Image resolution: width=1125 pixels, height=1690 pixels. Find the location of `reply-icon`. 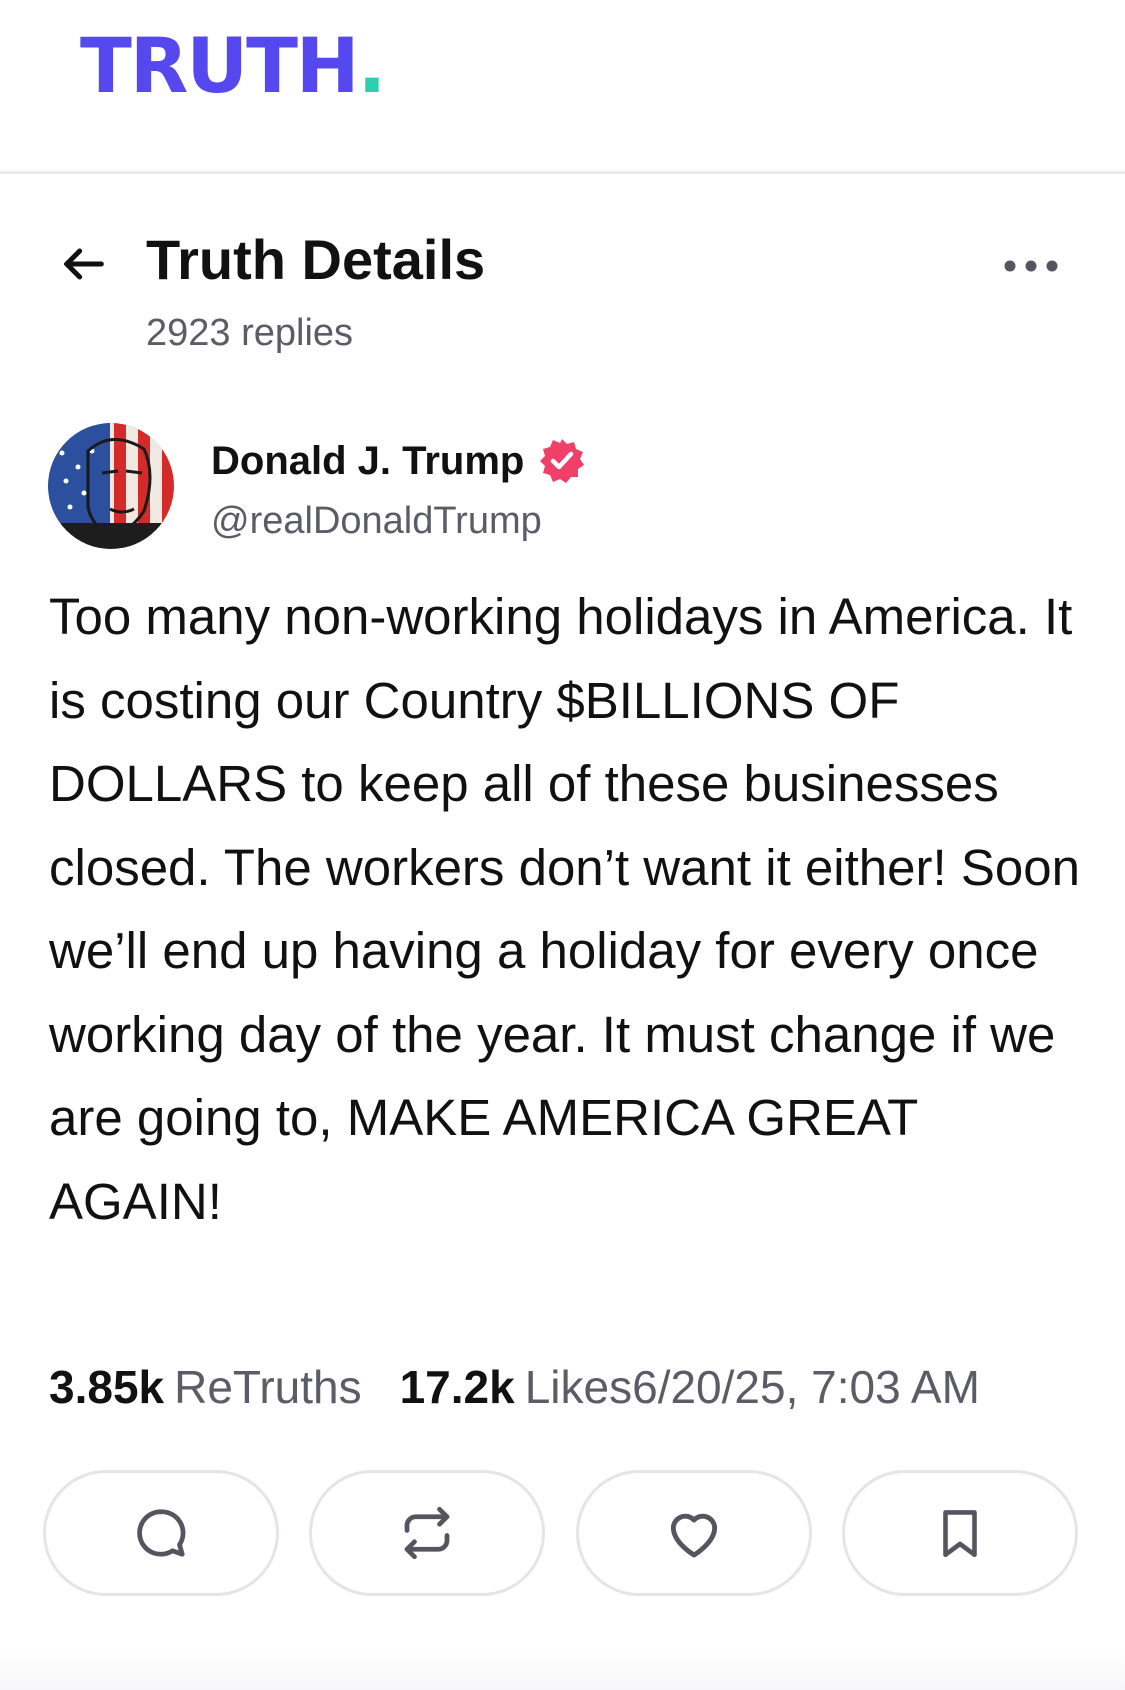

reply-icon is located at coordinates (161, 1533).